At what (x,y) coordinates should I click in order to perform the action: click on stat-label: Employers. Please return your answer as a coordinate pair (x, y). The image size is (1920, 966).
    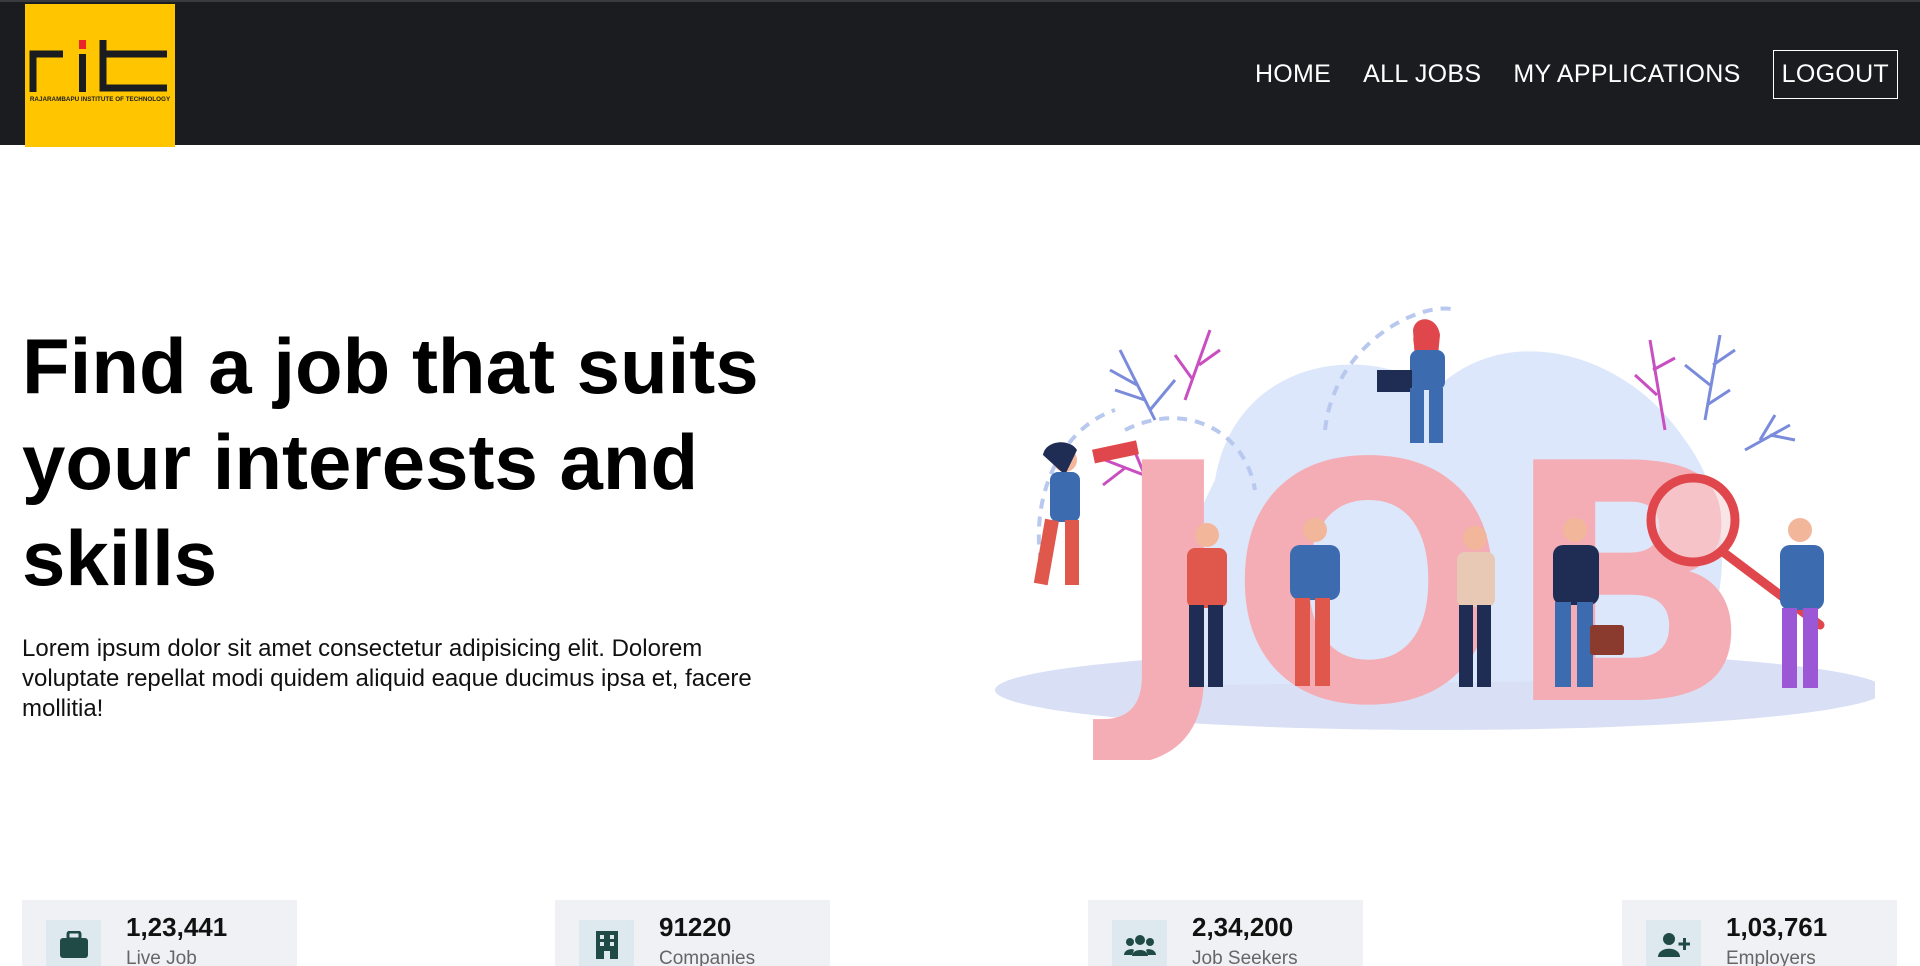
    Looking at the image, I should click on (1771, 957).